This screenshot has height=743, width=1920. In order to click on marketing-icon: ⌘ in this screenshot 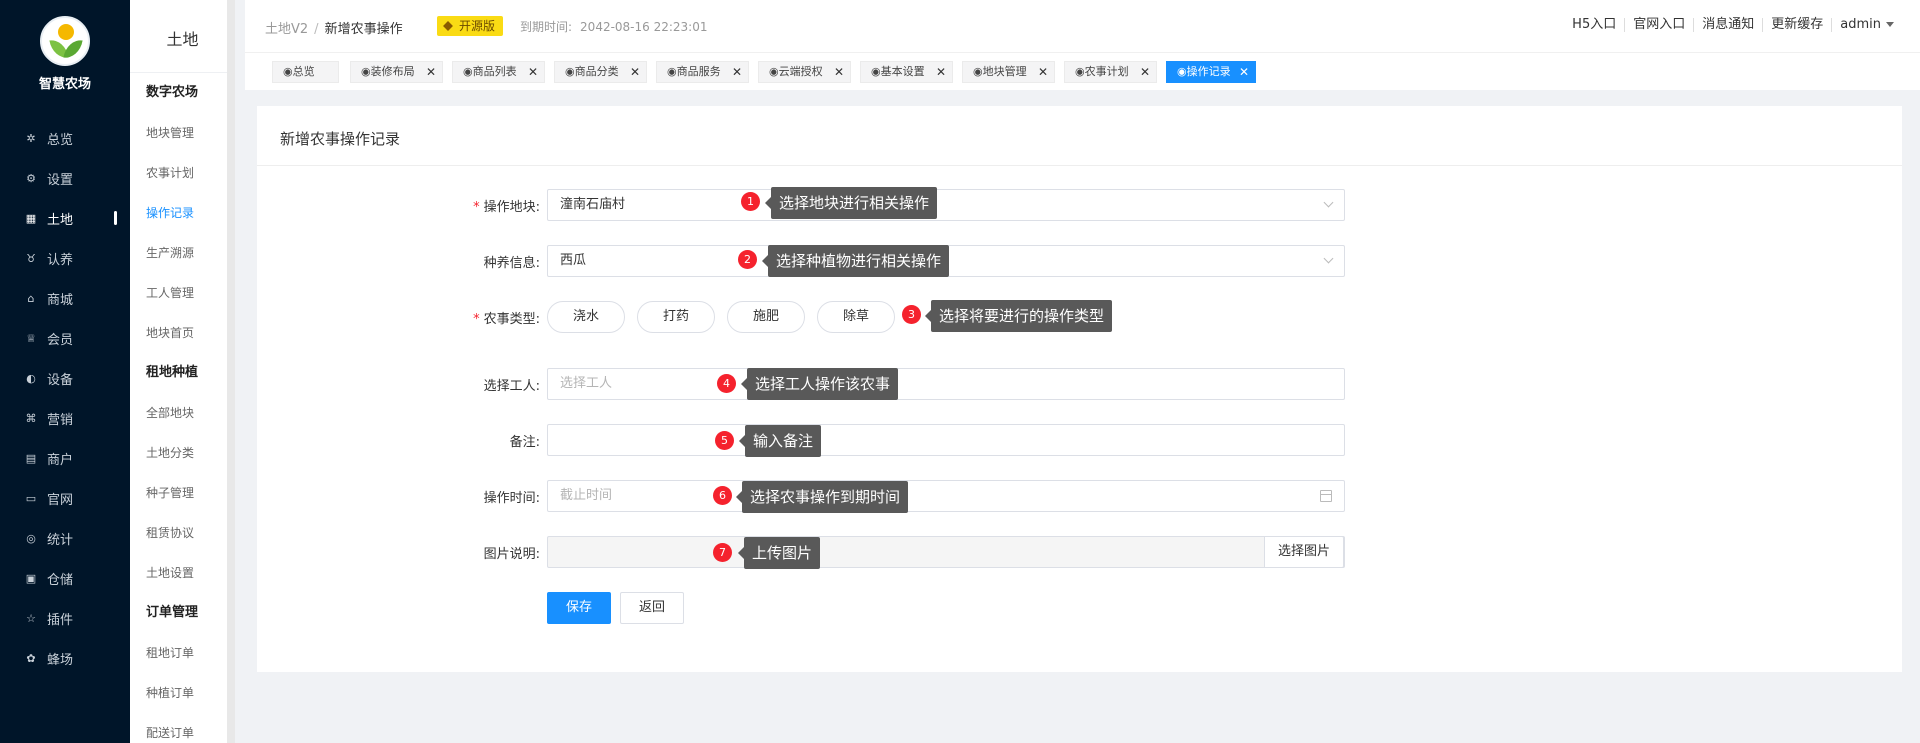, I will do `click(31, 418)`.